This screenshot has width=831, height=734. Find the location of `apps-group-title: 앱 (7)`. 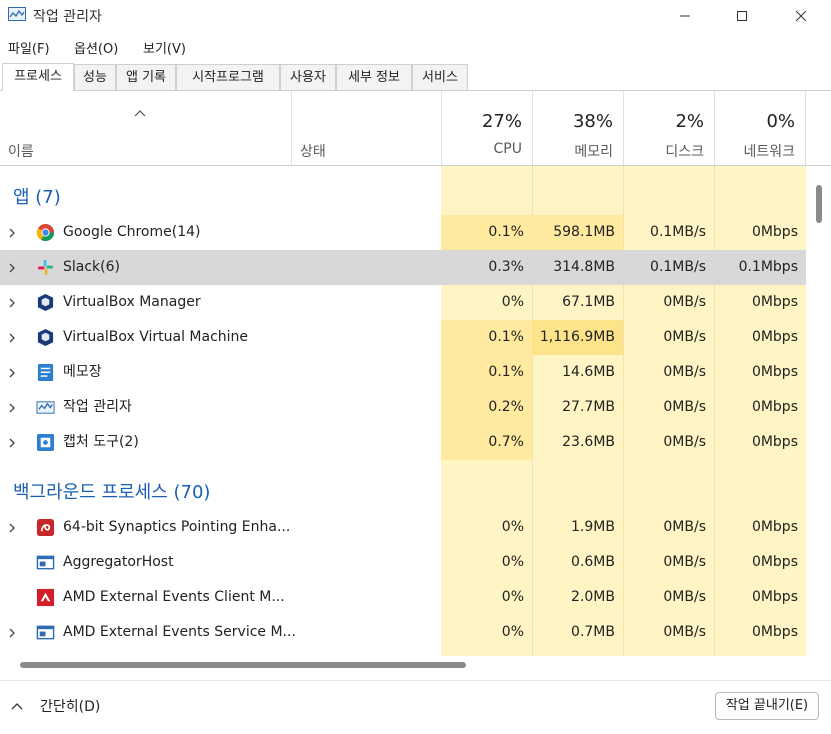

apps-group-title: 앱 (7) is located at coordinates (37, 197).